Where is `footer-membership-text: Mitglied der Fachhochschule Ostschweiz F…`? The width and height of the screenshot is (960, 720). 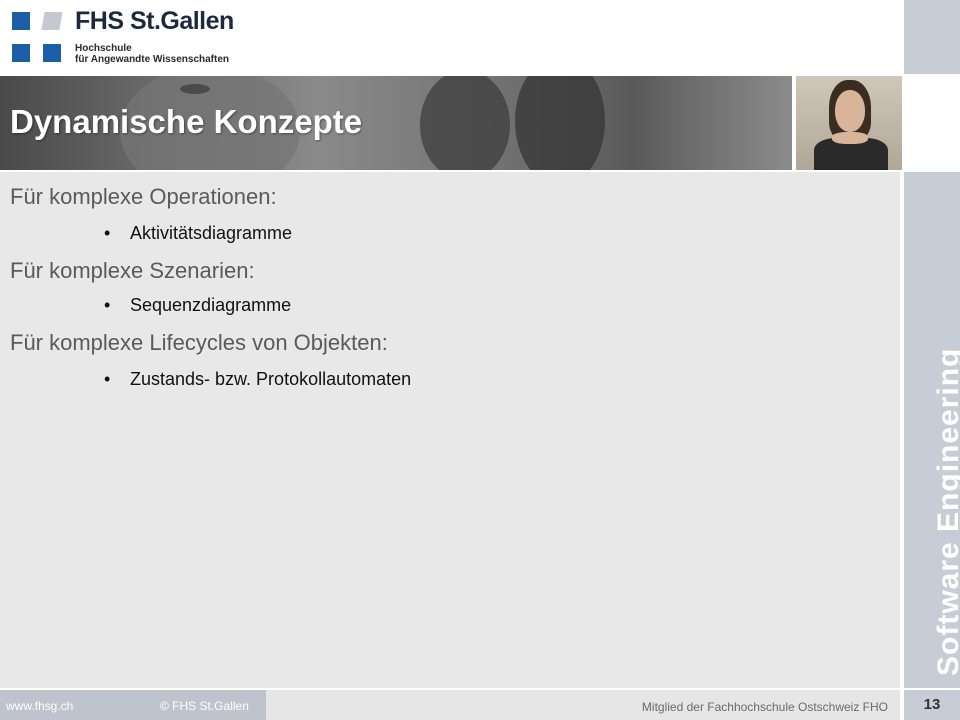
footer-membership-text: Mitglied der Fachhochschule Ostschweiz F… is located at coordinates (764, 707).